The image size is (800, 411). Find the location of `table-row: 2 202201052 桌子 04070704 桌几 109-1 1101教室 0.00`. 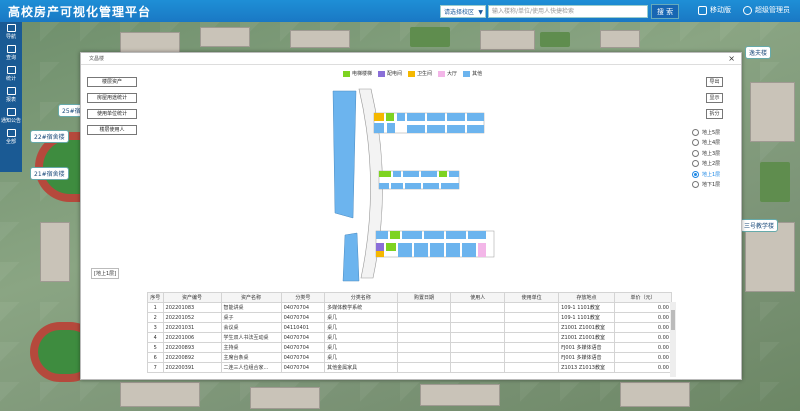

table-row: 2 202201052 桌子 04070704 桌几 109-1 1101教室 0.00 is located at coordinates (410, 317).